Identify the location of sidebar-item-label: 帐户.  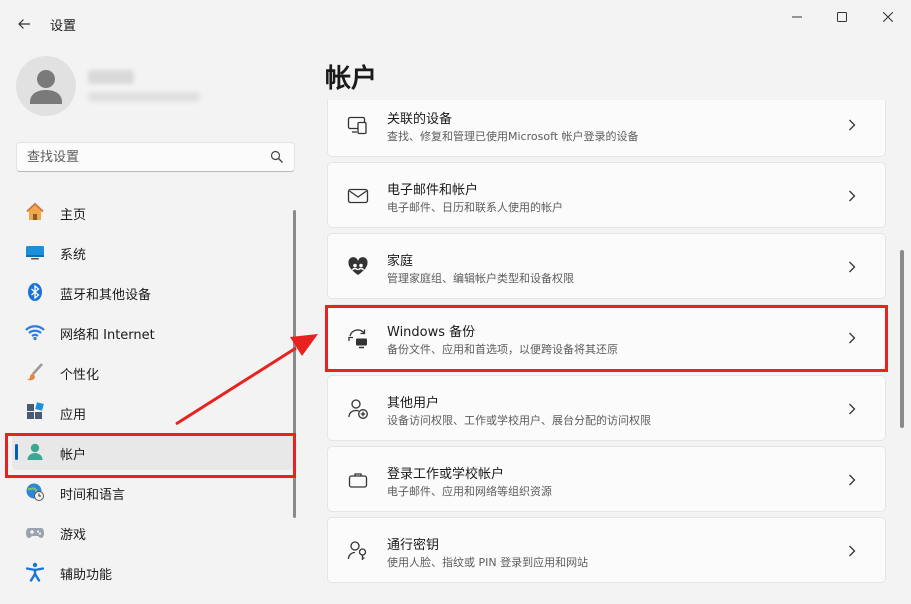
(73, 455).